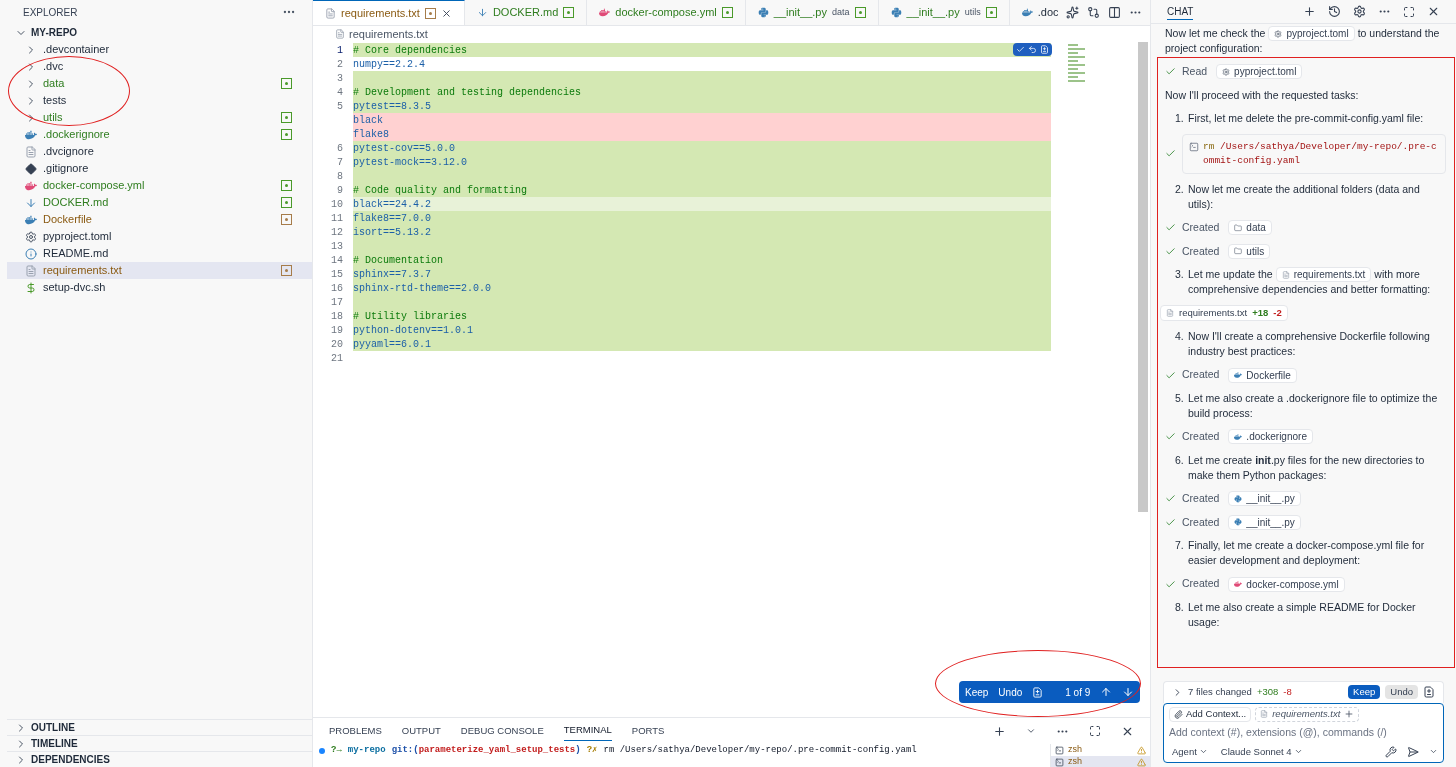  Describe the element at coordinates (648, 731) in the screenshot. I see `panel-tab: PORTS` at that location.